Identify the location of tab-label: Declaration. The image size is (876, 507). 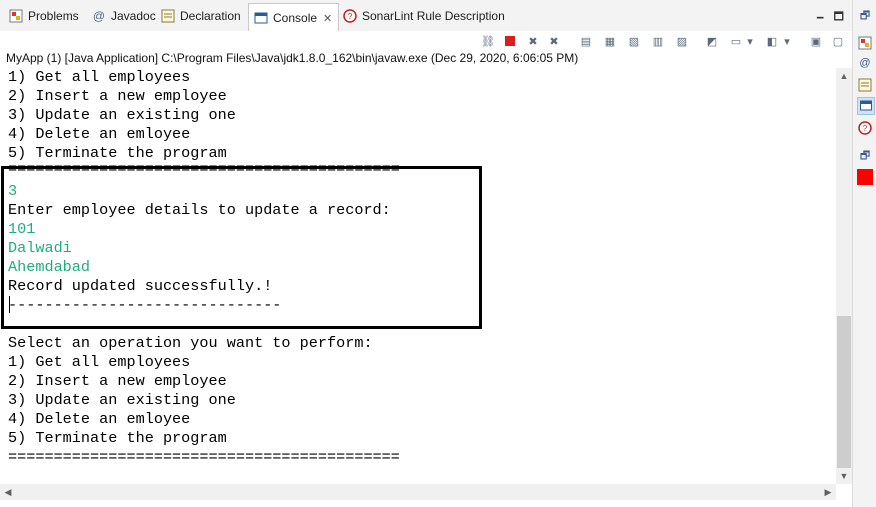
(210, 16).